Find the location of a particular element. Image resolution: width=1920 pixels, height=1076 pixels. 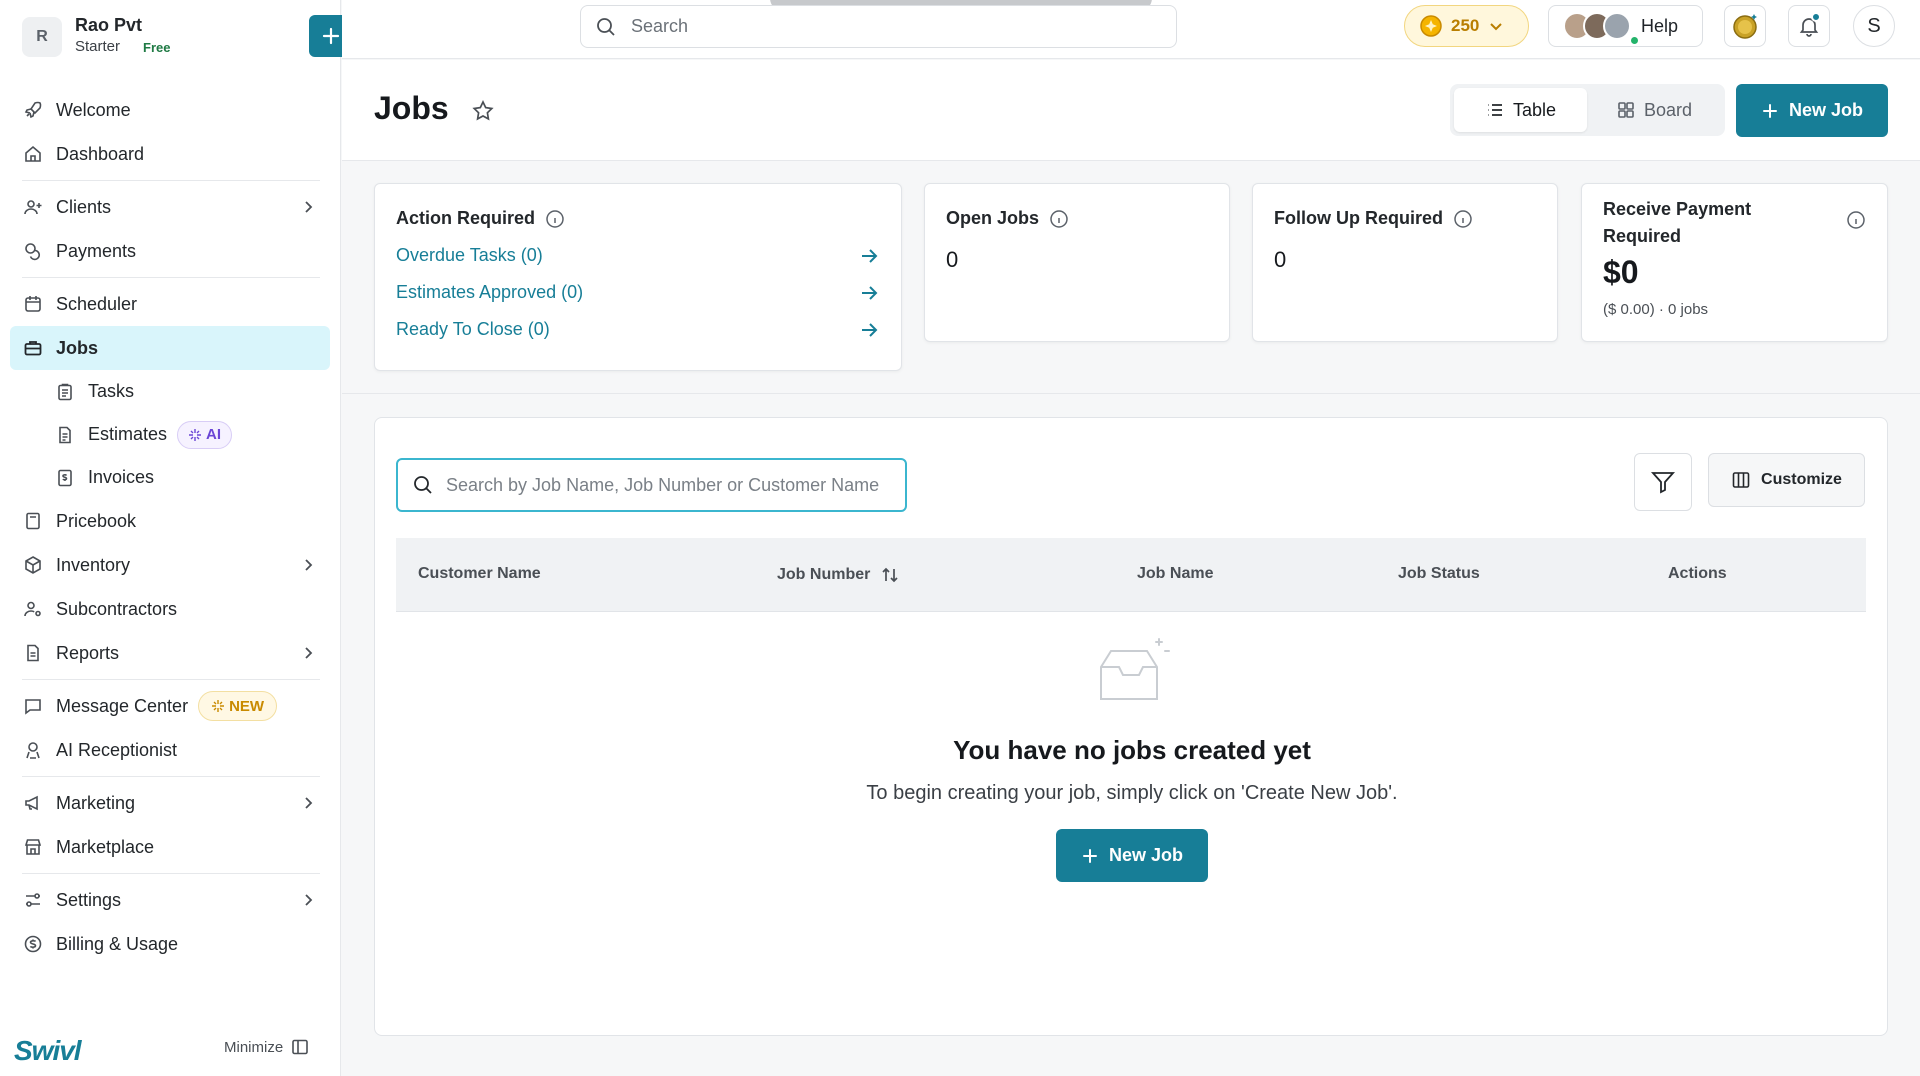

sidebar-item-pricebook: Pricebook is located at coordinates (170, 521).